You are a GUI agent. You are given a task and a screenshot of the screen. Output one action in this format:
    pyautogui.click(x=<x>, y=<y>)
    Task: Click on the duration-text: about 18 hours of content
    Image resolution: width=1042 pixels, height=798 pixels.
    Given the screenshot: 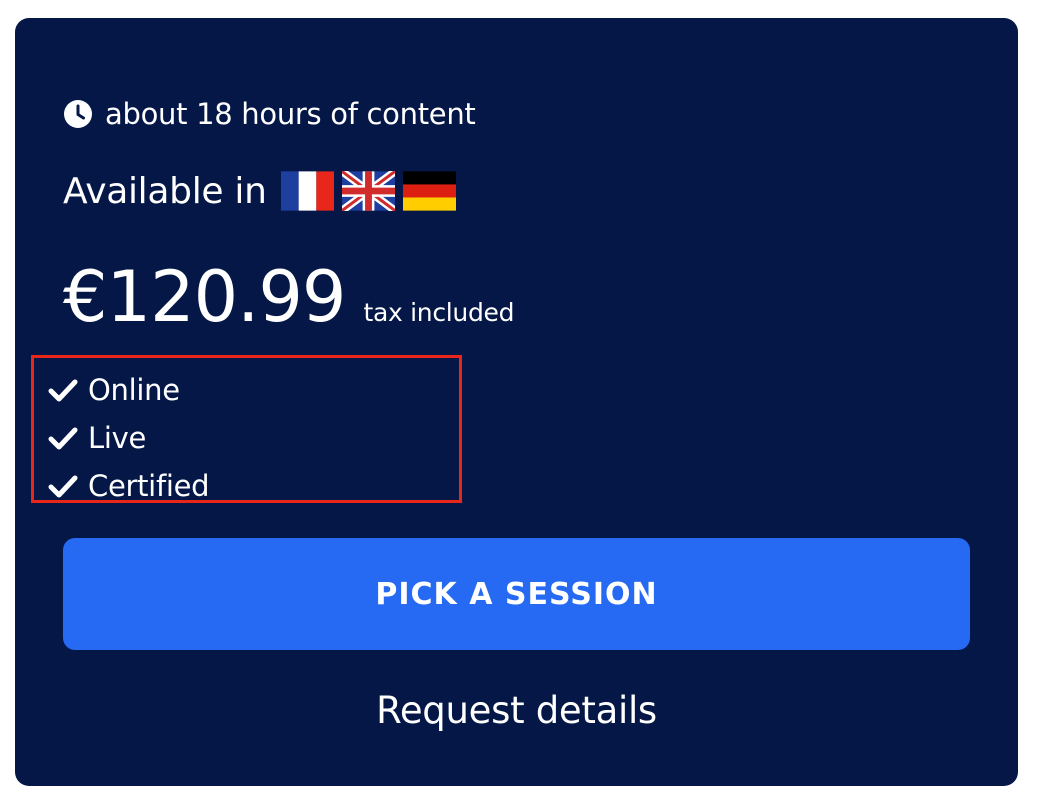 What is the action you would take?
    pyautogui.click(x=290, y=114)
    